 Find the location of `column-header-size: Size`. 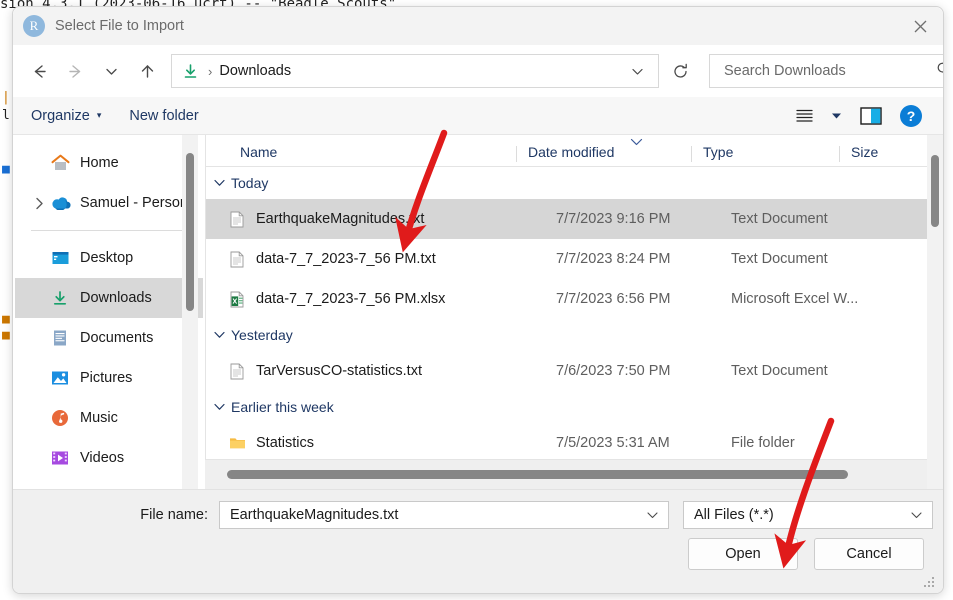

column-header-size: Size is located at coordinates (879, 155).